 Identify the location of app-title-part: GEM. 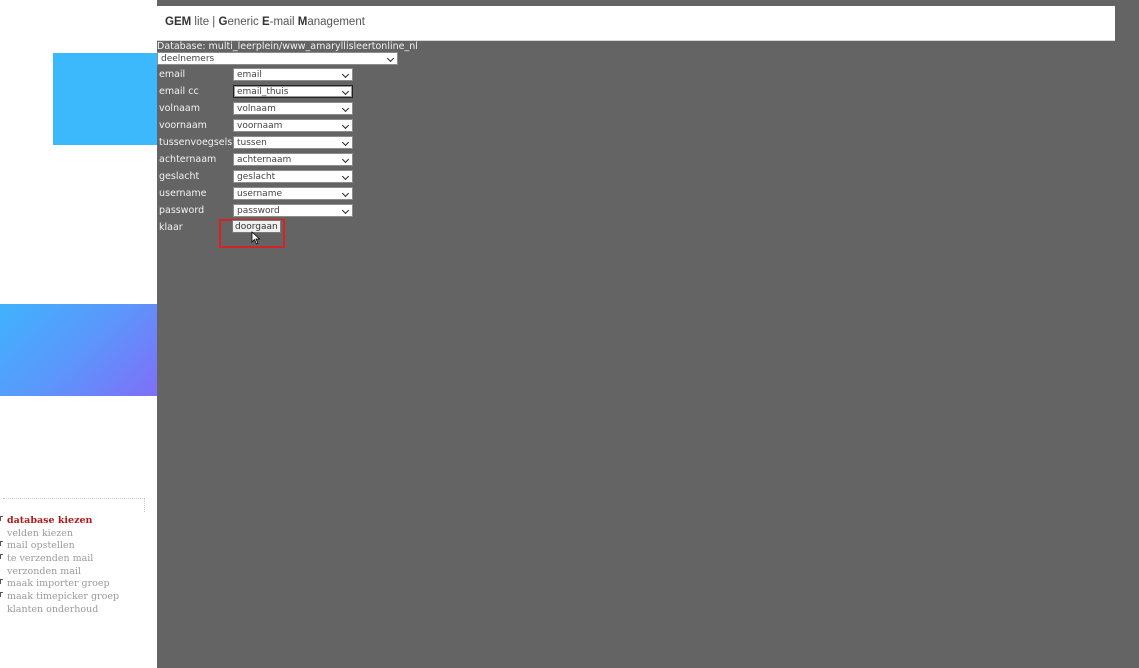
(178, 22).